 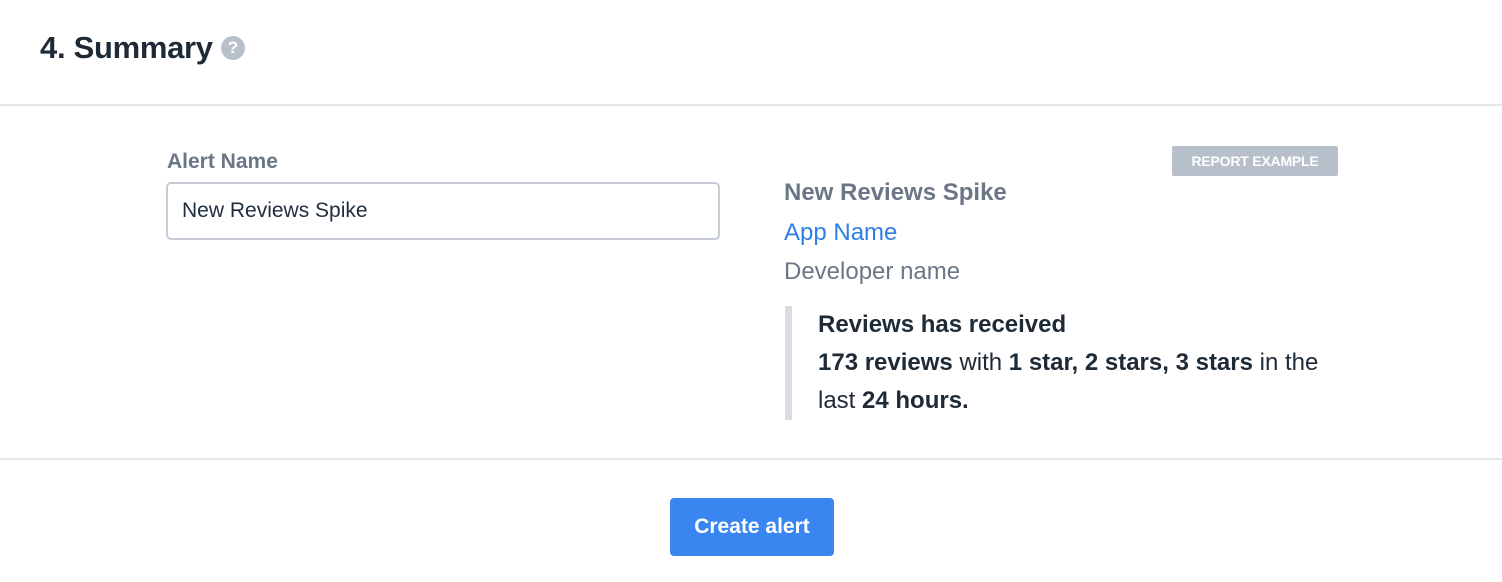 I want to click on message-line-1: Reviews has received, so click(x=1081, y=325).